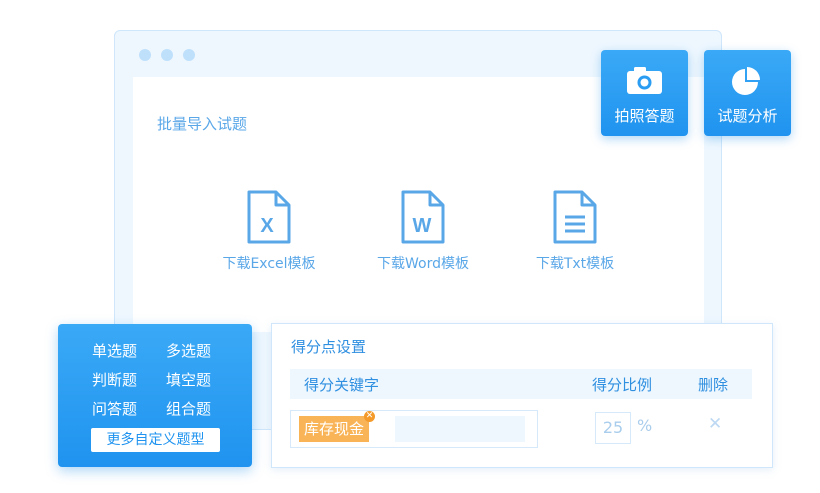 This screenshot has height=493, width=820. Describe the element at coordinates (613, 428) in the screenshot. I see `ratio-input: 25` at that location.